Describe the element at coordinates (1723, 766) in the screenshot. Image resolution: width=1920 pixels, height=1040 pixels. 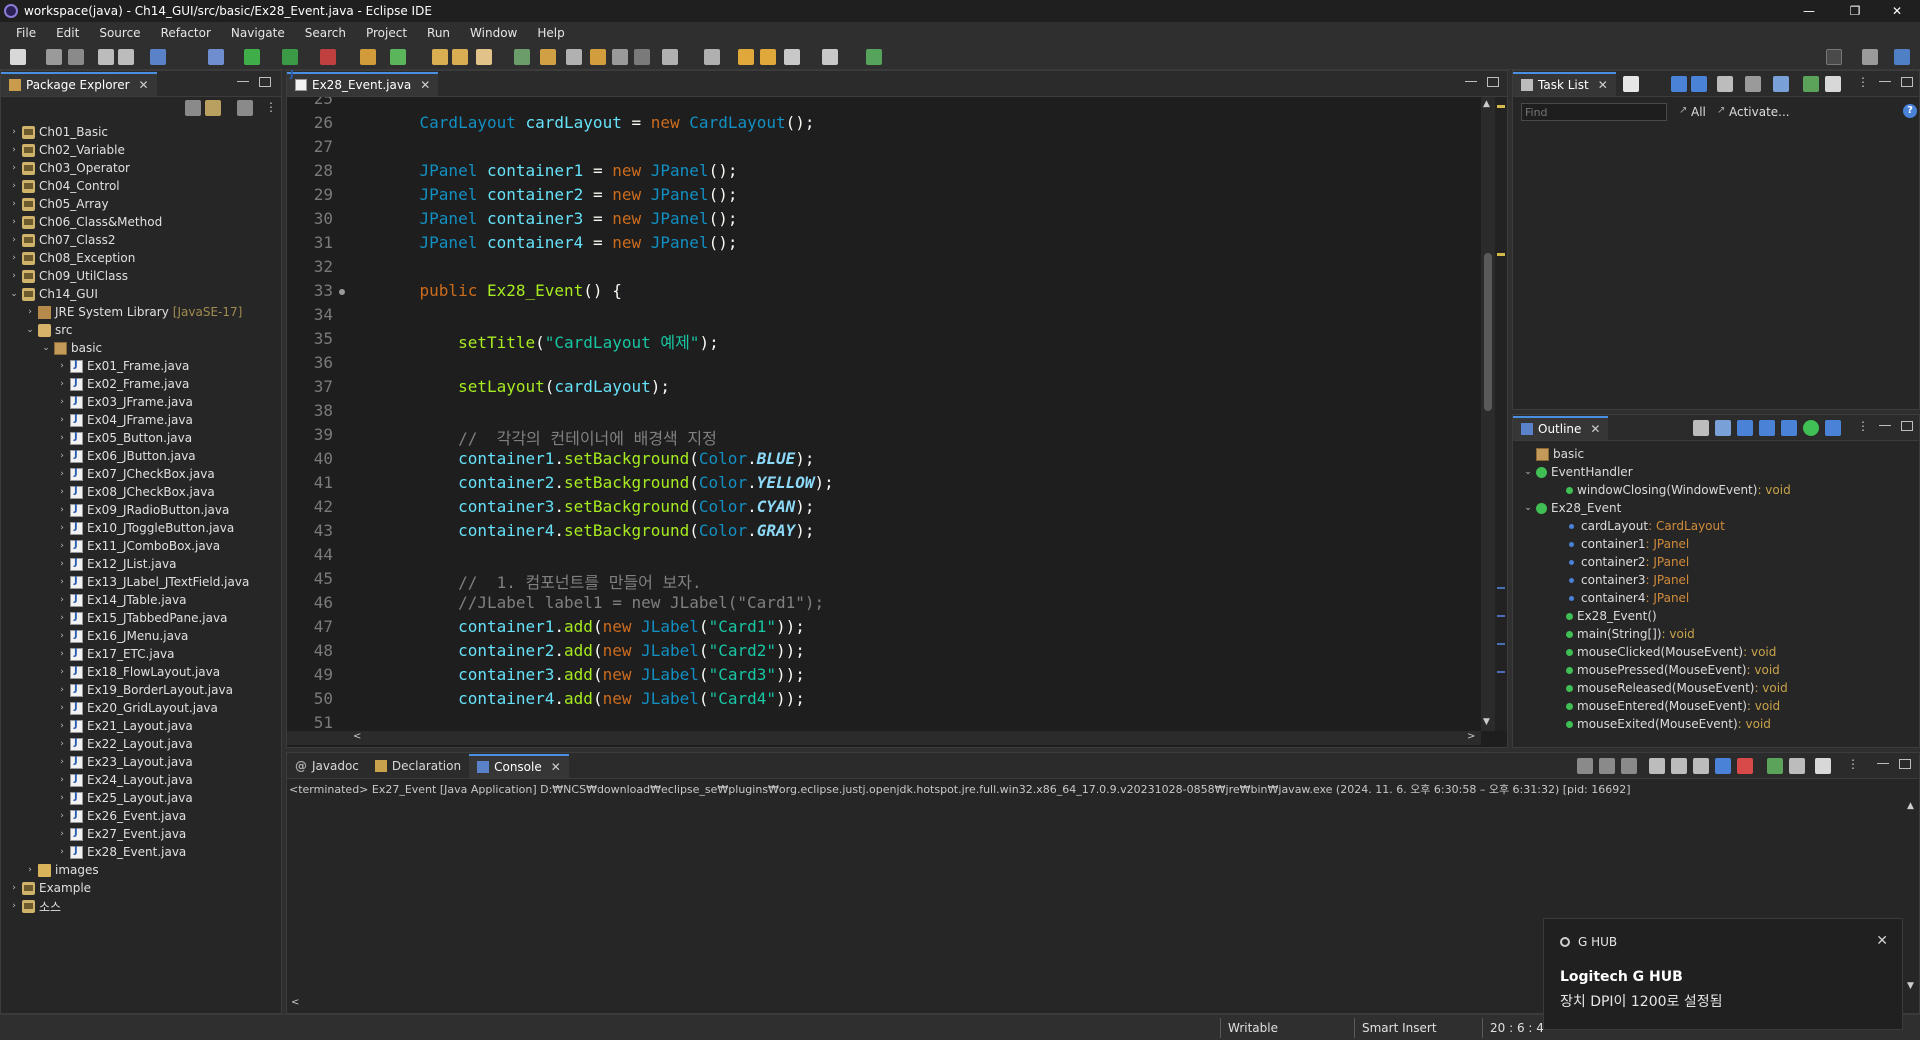
I see `show-stdout-icon` at that location.